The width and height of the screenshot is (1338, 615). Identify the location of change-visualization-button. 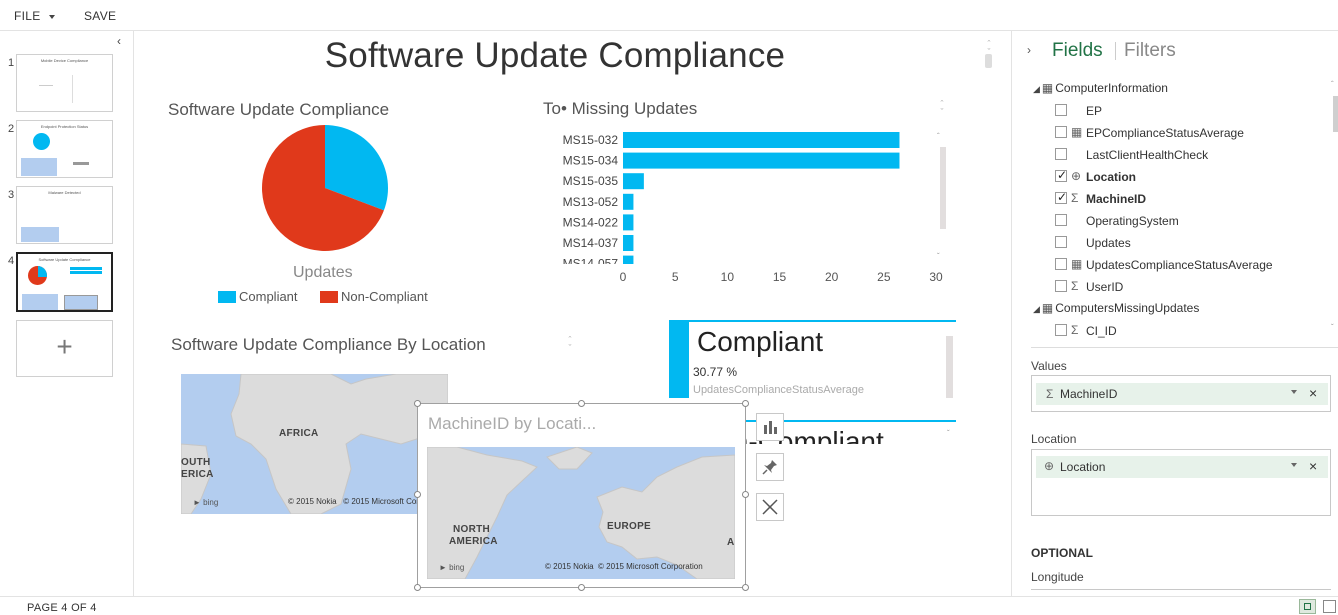
(770, 427).